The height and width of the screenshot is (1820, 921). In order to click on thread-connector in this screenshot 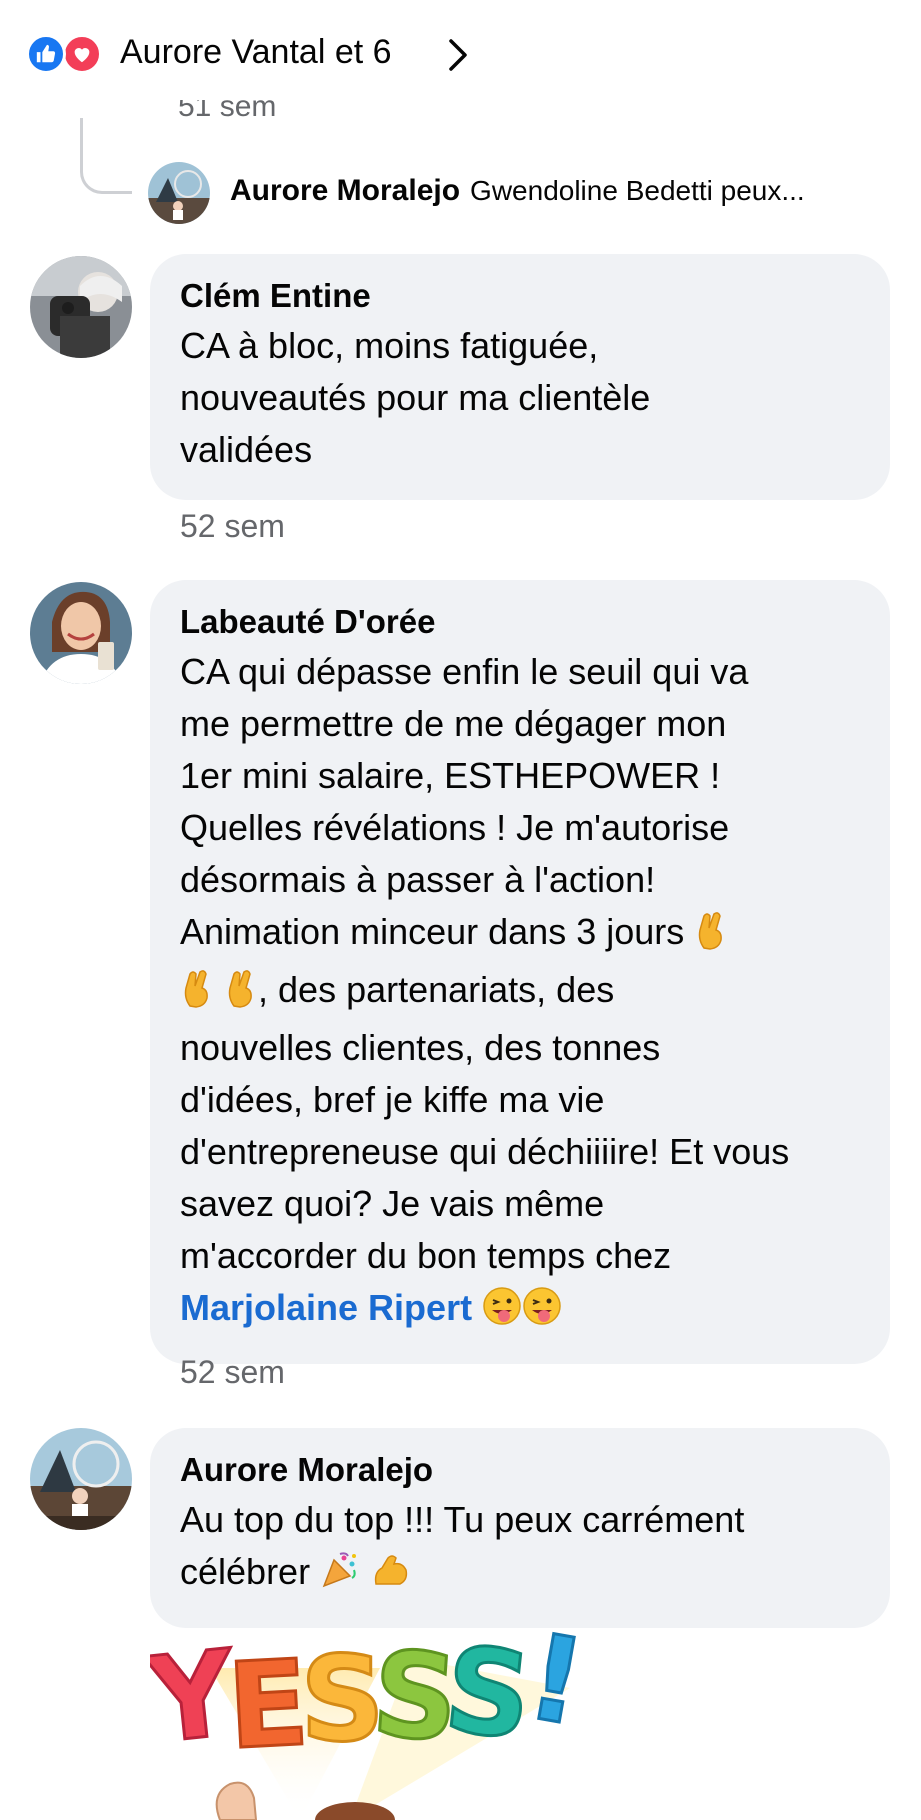, I will do `click(106, 156)`.